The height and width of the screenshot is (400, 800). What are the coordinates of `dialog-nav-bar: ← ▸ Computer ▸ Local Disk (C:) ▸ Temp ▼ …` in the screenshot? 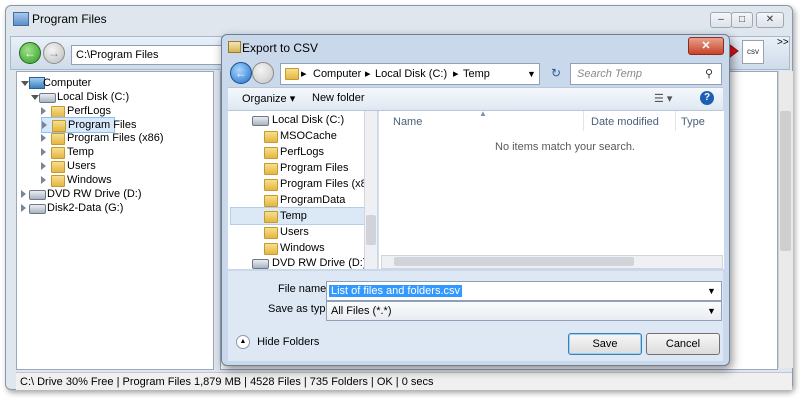 It's located at (475, 73).